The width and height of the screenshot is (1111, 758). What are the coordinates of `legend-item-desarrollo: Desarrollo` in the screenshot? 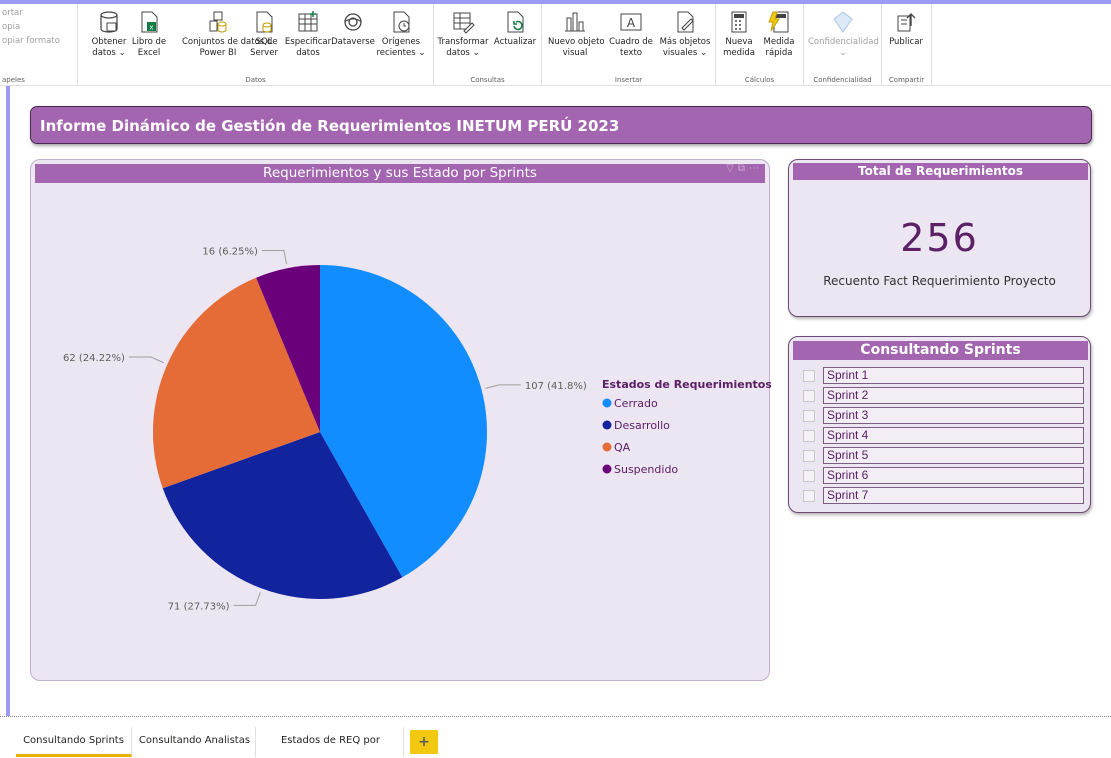 It's located at (642, 425).